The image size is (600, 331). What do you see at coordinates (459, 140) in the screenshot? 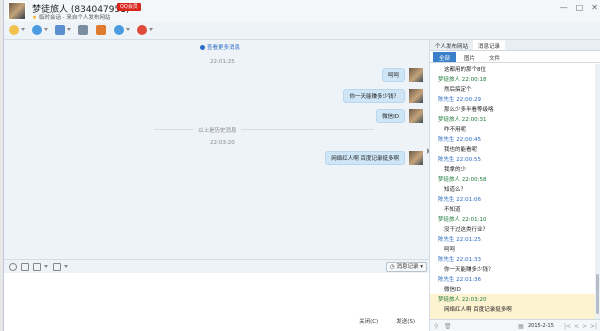
I see `history-meta: 陈先生 22:00:45` at bounding box center [459, 140].